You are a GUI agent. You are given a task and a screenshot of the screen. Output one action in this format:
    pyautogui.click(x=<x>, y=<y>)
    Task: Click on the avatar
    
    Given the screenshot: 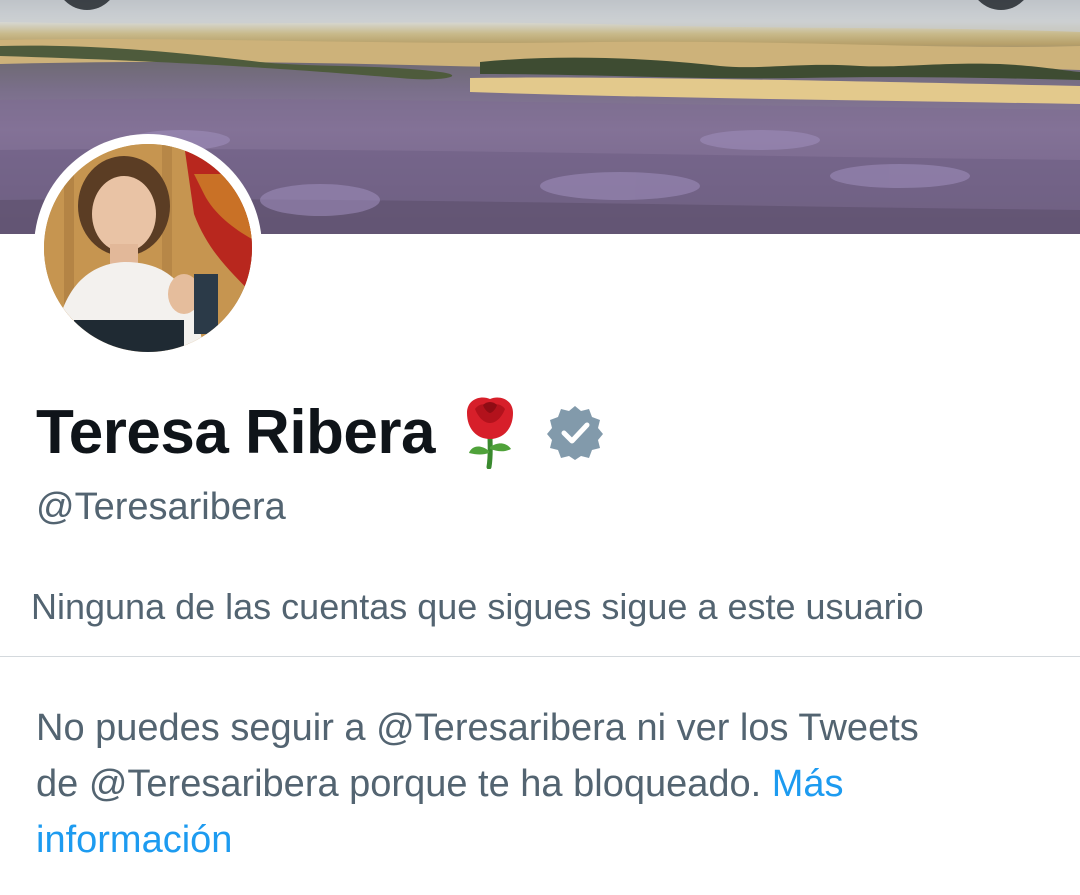 What is the action you would take?
    pyautogui.click(x=148, y=248)
    